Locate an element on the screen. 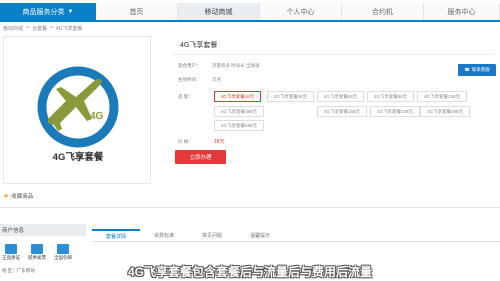 Image resolution: width=500 pixels, height=281 pixels. category-menu-button: 商品服务分类 ▼ is located at coordinates (48, 11).